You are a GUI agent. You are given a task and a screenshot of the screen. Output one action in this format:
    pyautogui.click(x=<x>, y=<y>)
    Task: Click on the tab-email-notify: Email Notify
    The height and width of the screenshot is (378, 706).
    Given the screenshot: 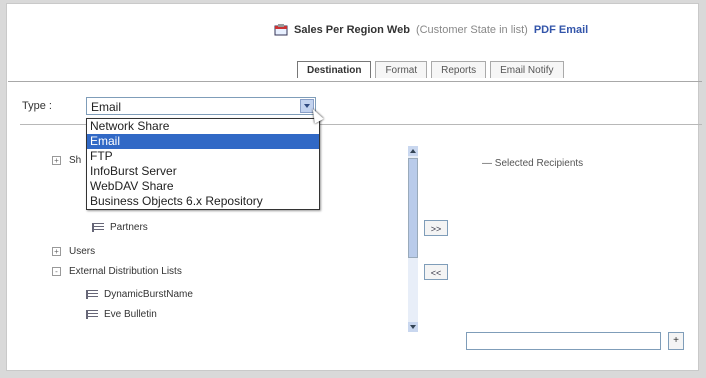 What is the action you would take?
    pyautogui.click(x=527, y=69)
    